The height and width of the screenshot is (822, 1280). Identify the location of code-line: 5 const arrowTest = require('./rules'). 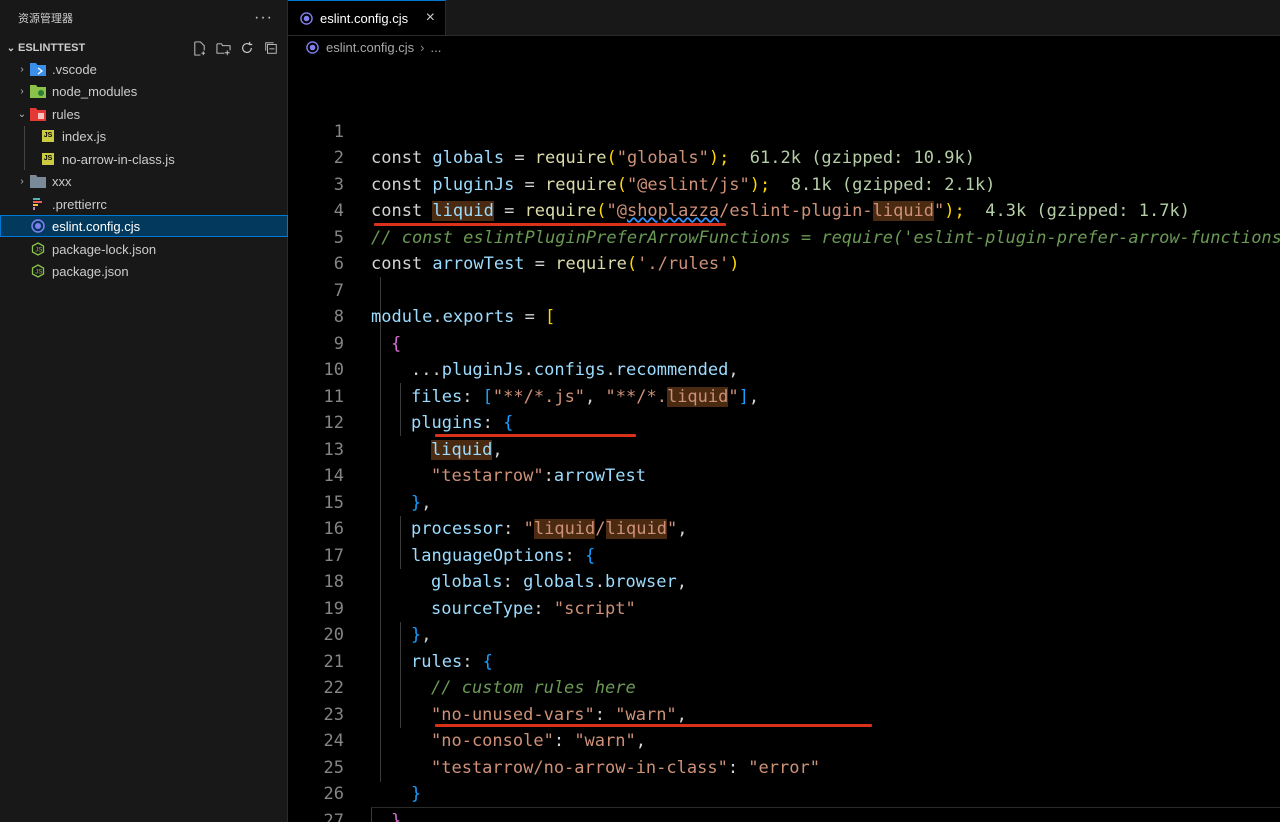
(784, 236).